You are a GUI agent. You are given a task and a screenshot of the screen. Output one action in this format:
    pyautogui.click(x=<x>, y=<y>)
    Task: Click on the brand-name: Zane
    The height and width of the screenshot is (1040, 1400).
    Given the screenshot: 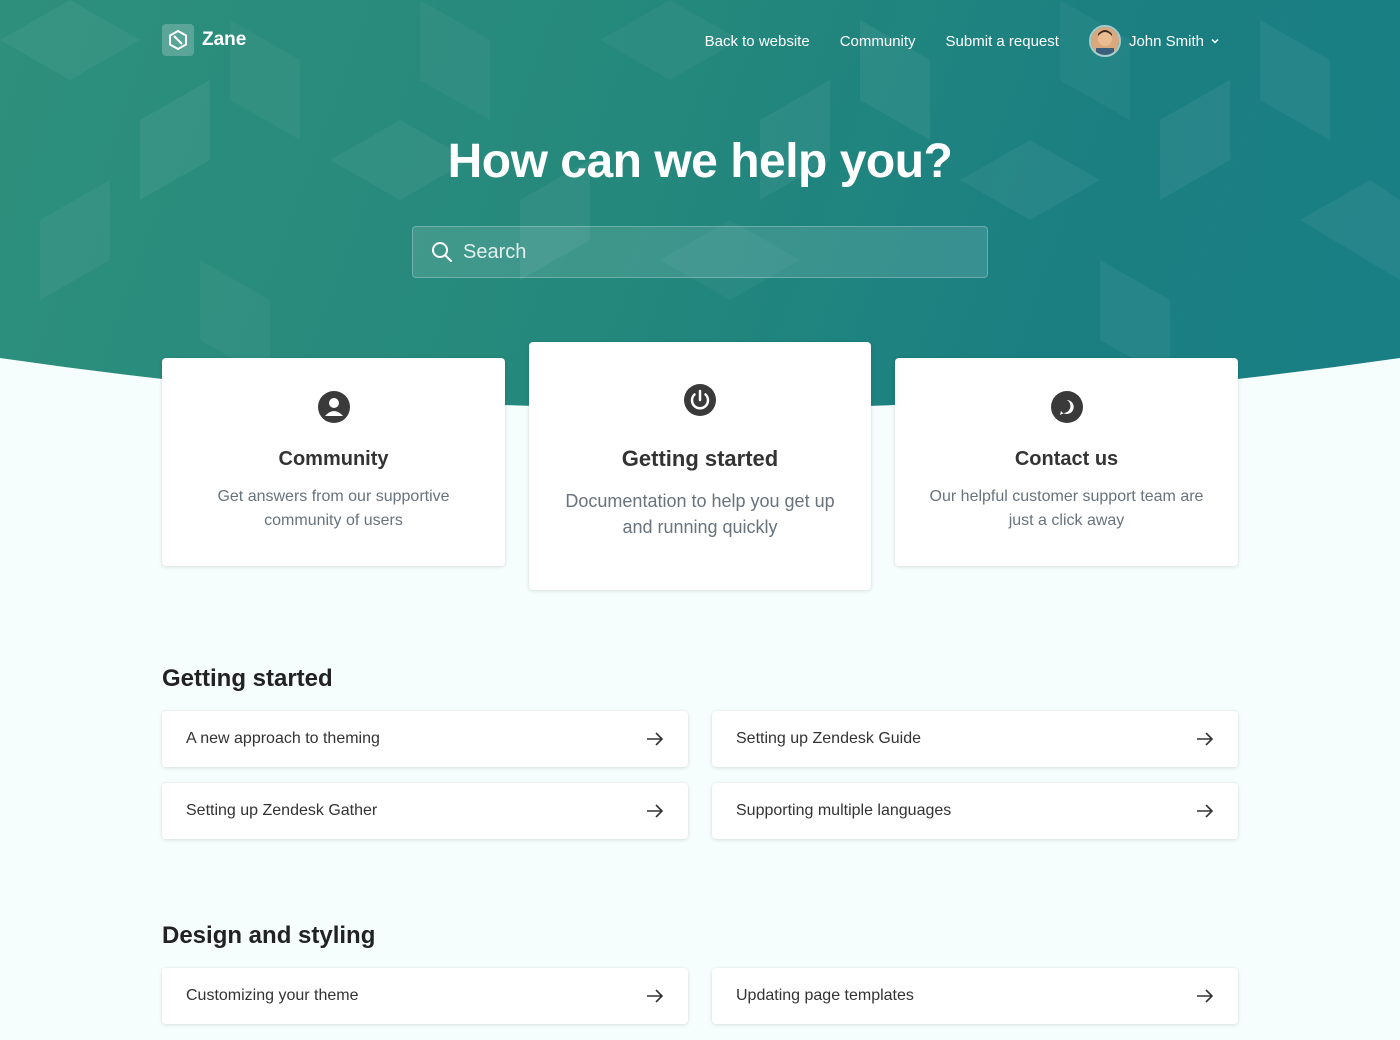 What is the action you would take?
    pyautogui.click(x=224, y=39)
    